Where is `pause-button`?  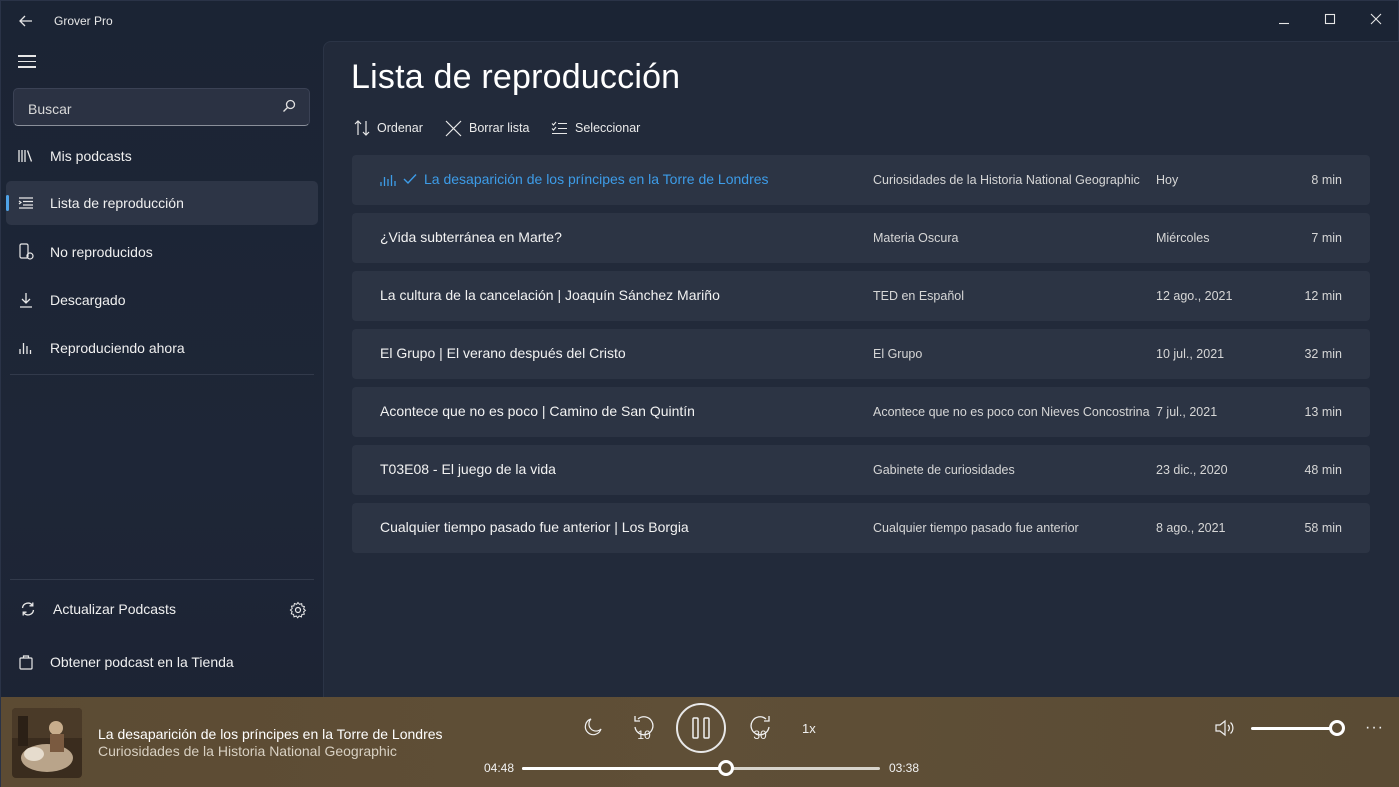 pause-button is located at coordinates (701, 728).